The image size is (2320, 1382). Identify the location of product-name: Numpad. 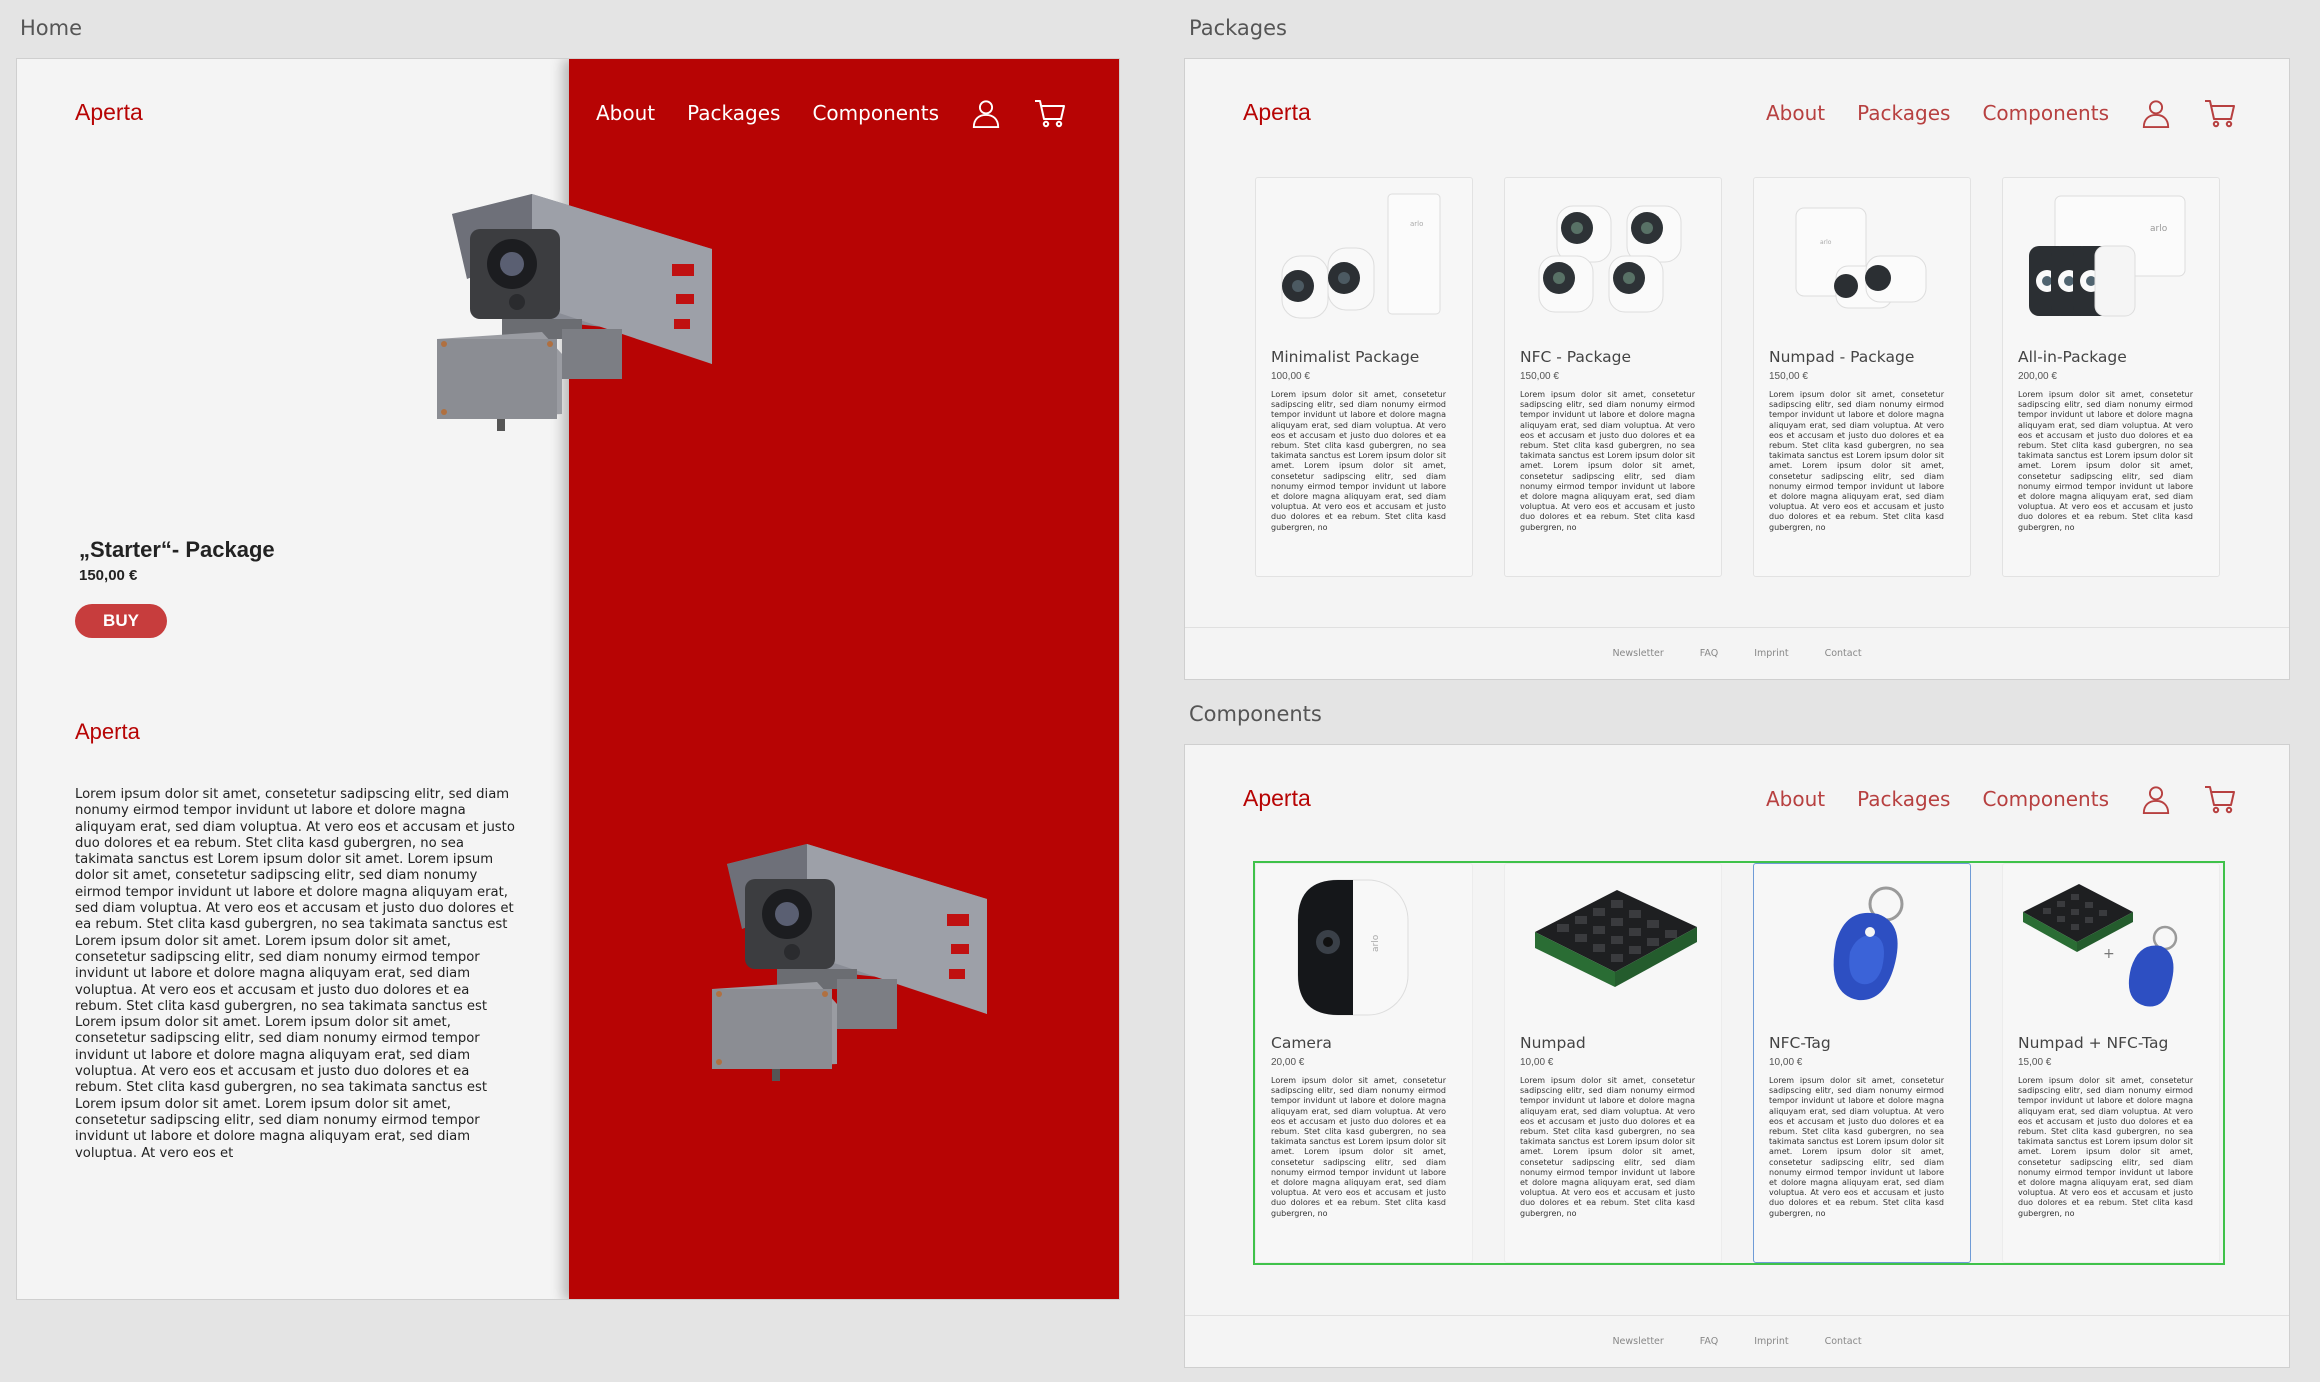
(1553, 1043).